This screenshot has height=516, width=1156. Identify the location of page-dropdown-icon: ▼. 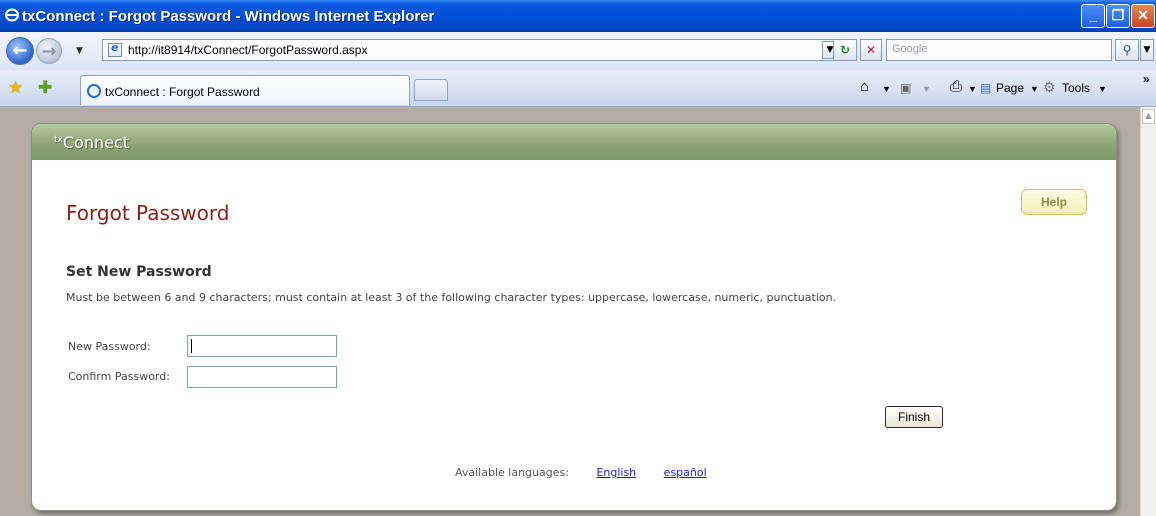
(1034, 89).